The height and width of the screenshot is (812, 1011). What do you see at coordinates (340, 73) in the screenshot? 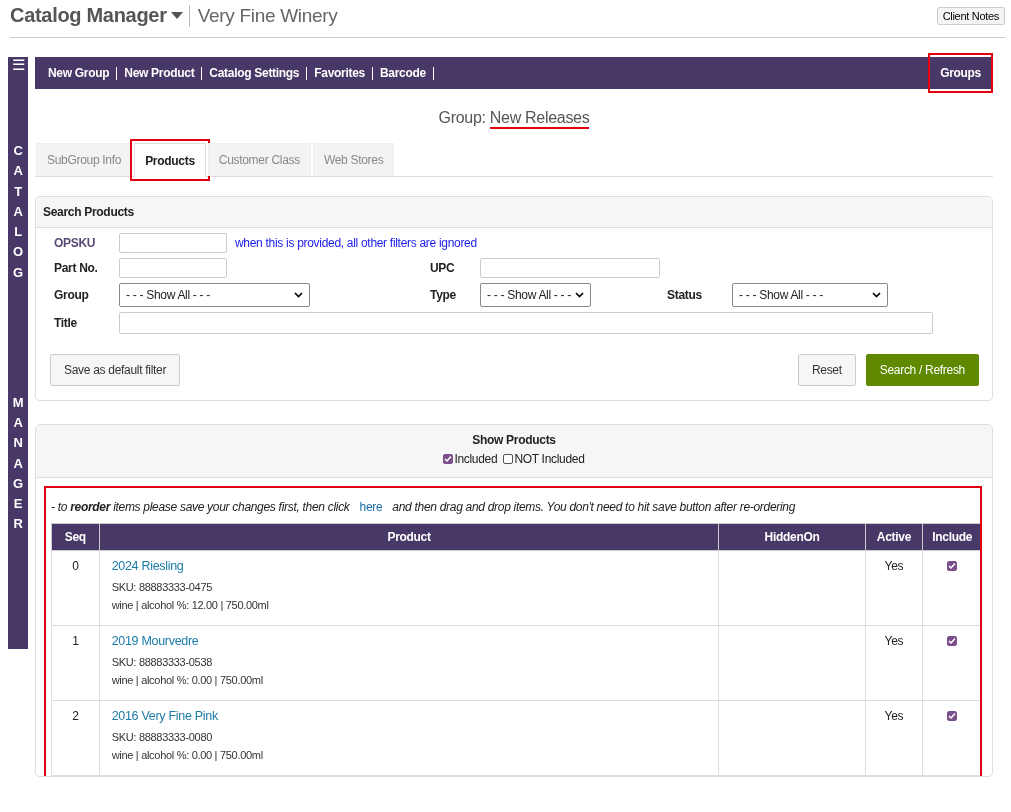
I see `nav-link: Favorites` at bounding box center [340, 73].